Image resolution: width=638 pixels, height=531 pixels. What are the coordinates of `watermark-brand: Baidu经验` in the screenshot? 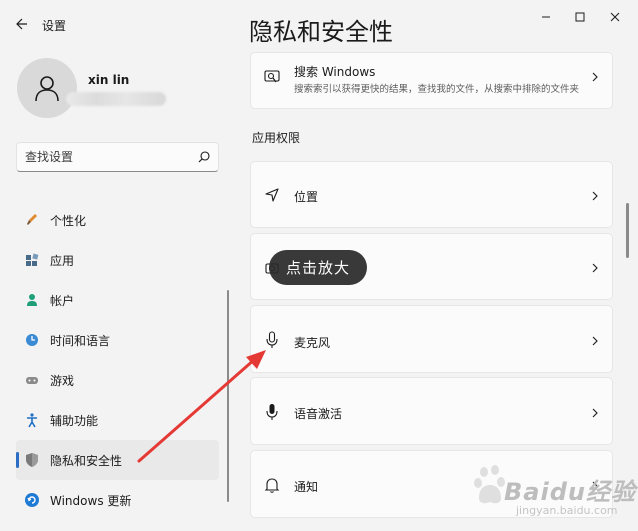 It's located at (570, 492).